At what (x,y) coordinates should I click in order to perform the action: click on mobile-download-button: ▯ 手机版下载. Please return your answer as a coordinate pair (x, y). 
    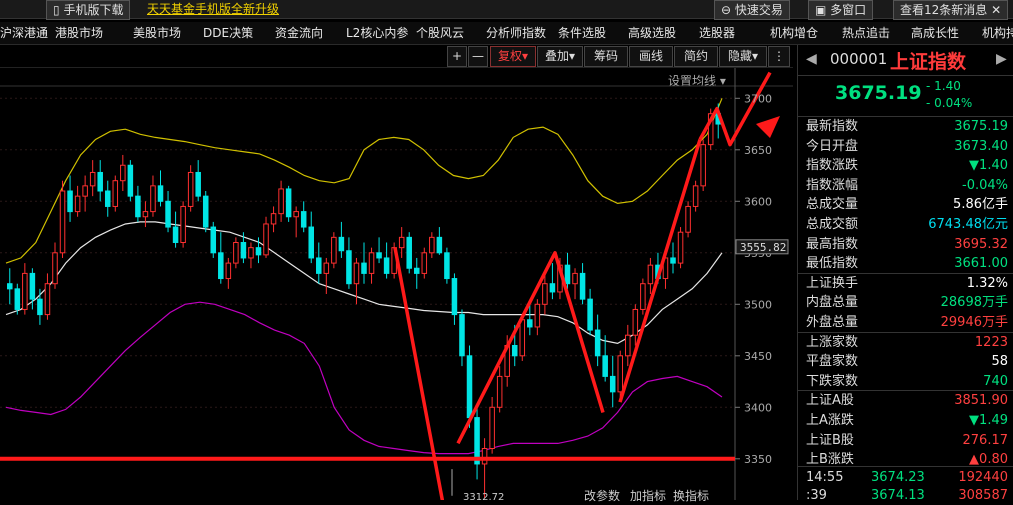
    Looking at the image, I should click on (88, 10).